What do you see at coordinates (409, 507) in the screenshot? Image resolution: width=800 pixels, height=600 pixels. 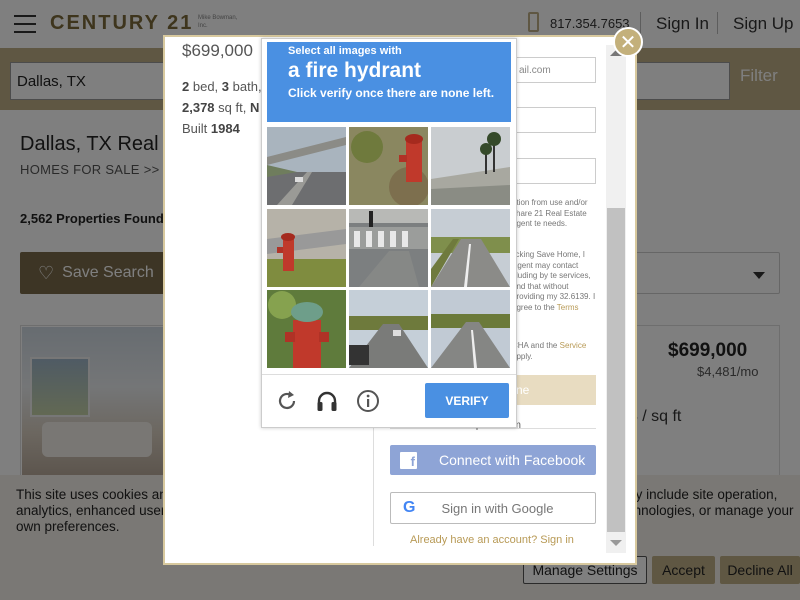 I see `google-icon: G` at bounding box center [409, 507].